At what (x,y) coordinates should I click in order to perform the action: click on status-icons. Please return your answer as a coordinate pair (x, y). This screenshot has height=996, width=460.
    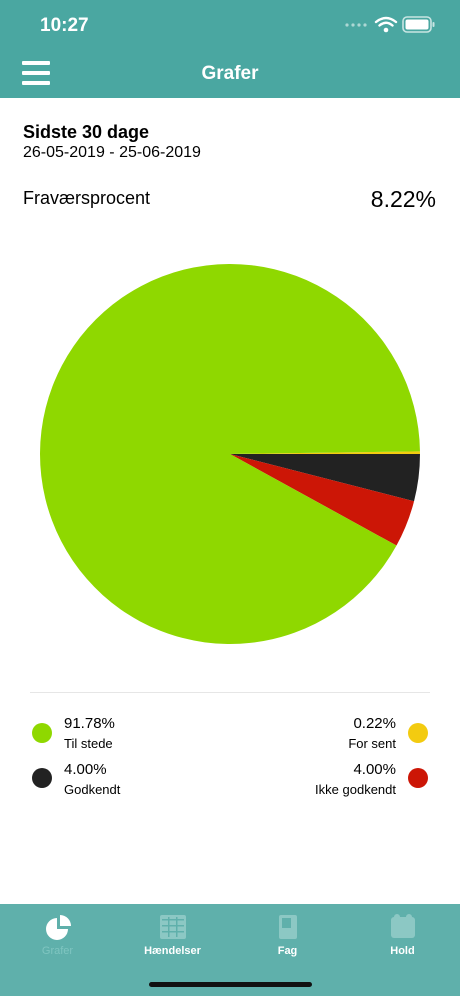
    Looking at the image, I should click on (390, 24).